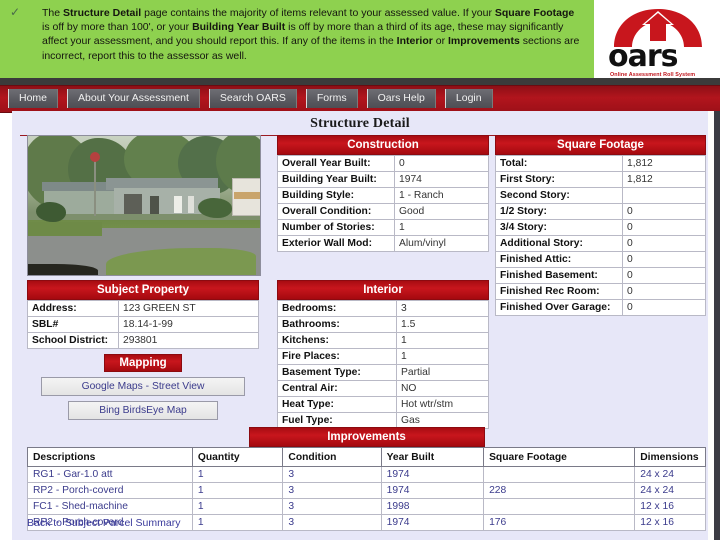  What do you see at coordinates (559, 211) in the screenshot?
I see `square-footage-label: 1/2 Story:` at bounding box center [559, 211].